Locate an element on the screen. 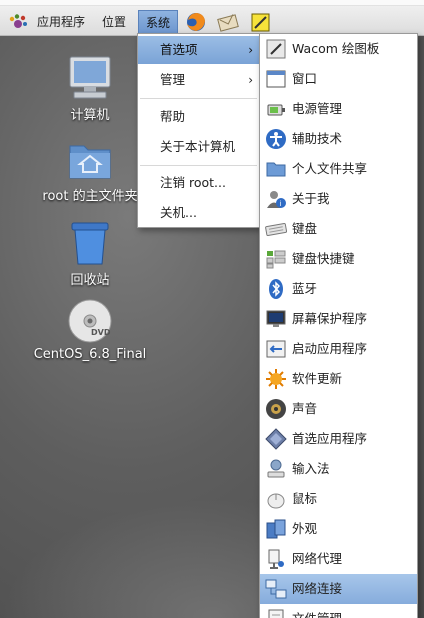 The image size is (424, 618). svg-text: DVD is located at coordinates (101, 332).